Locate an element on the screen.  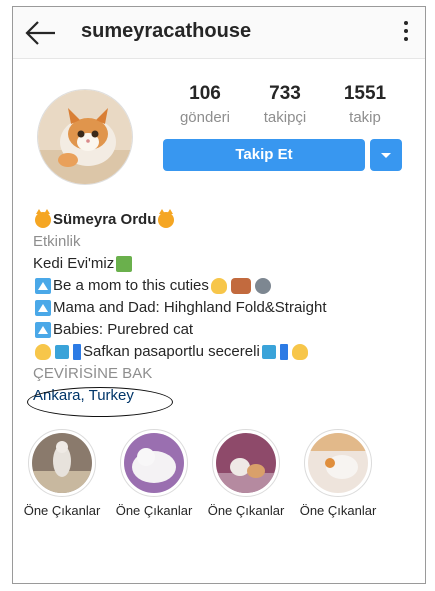
arrow-left-icon is located at coordinates (40, 33).